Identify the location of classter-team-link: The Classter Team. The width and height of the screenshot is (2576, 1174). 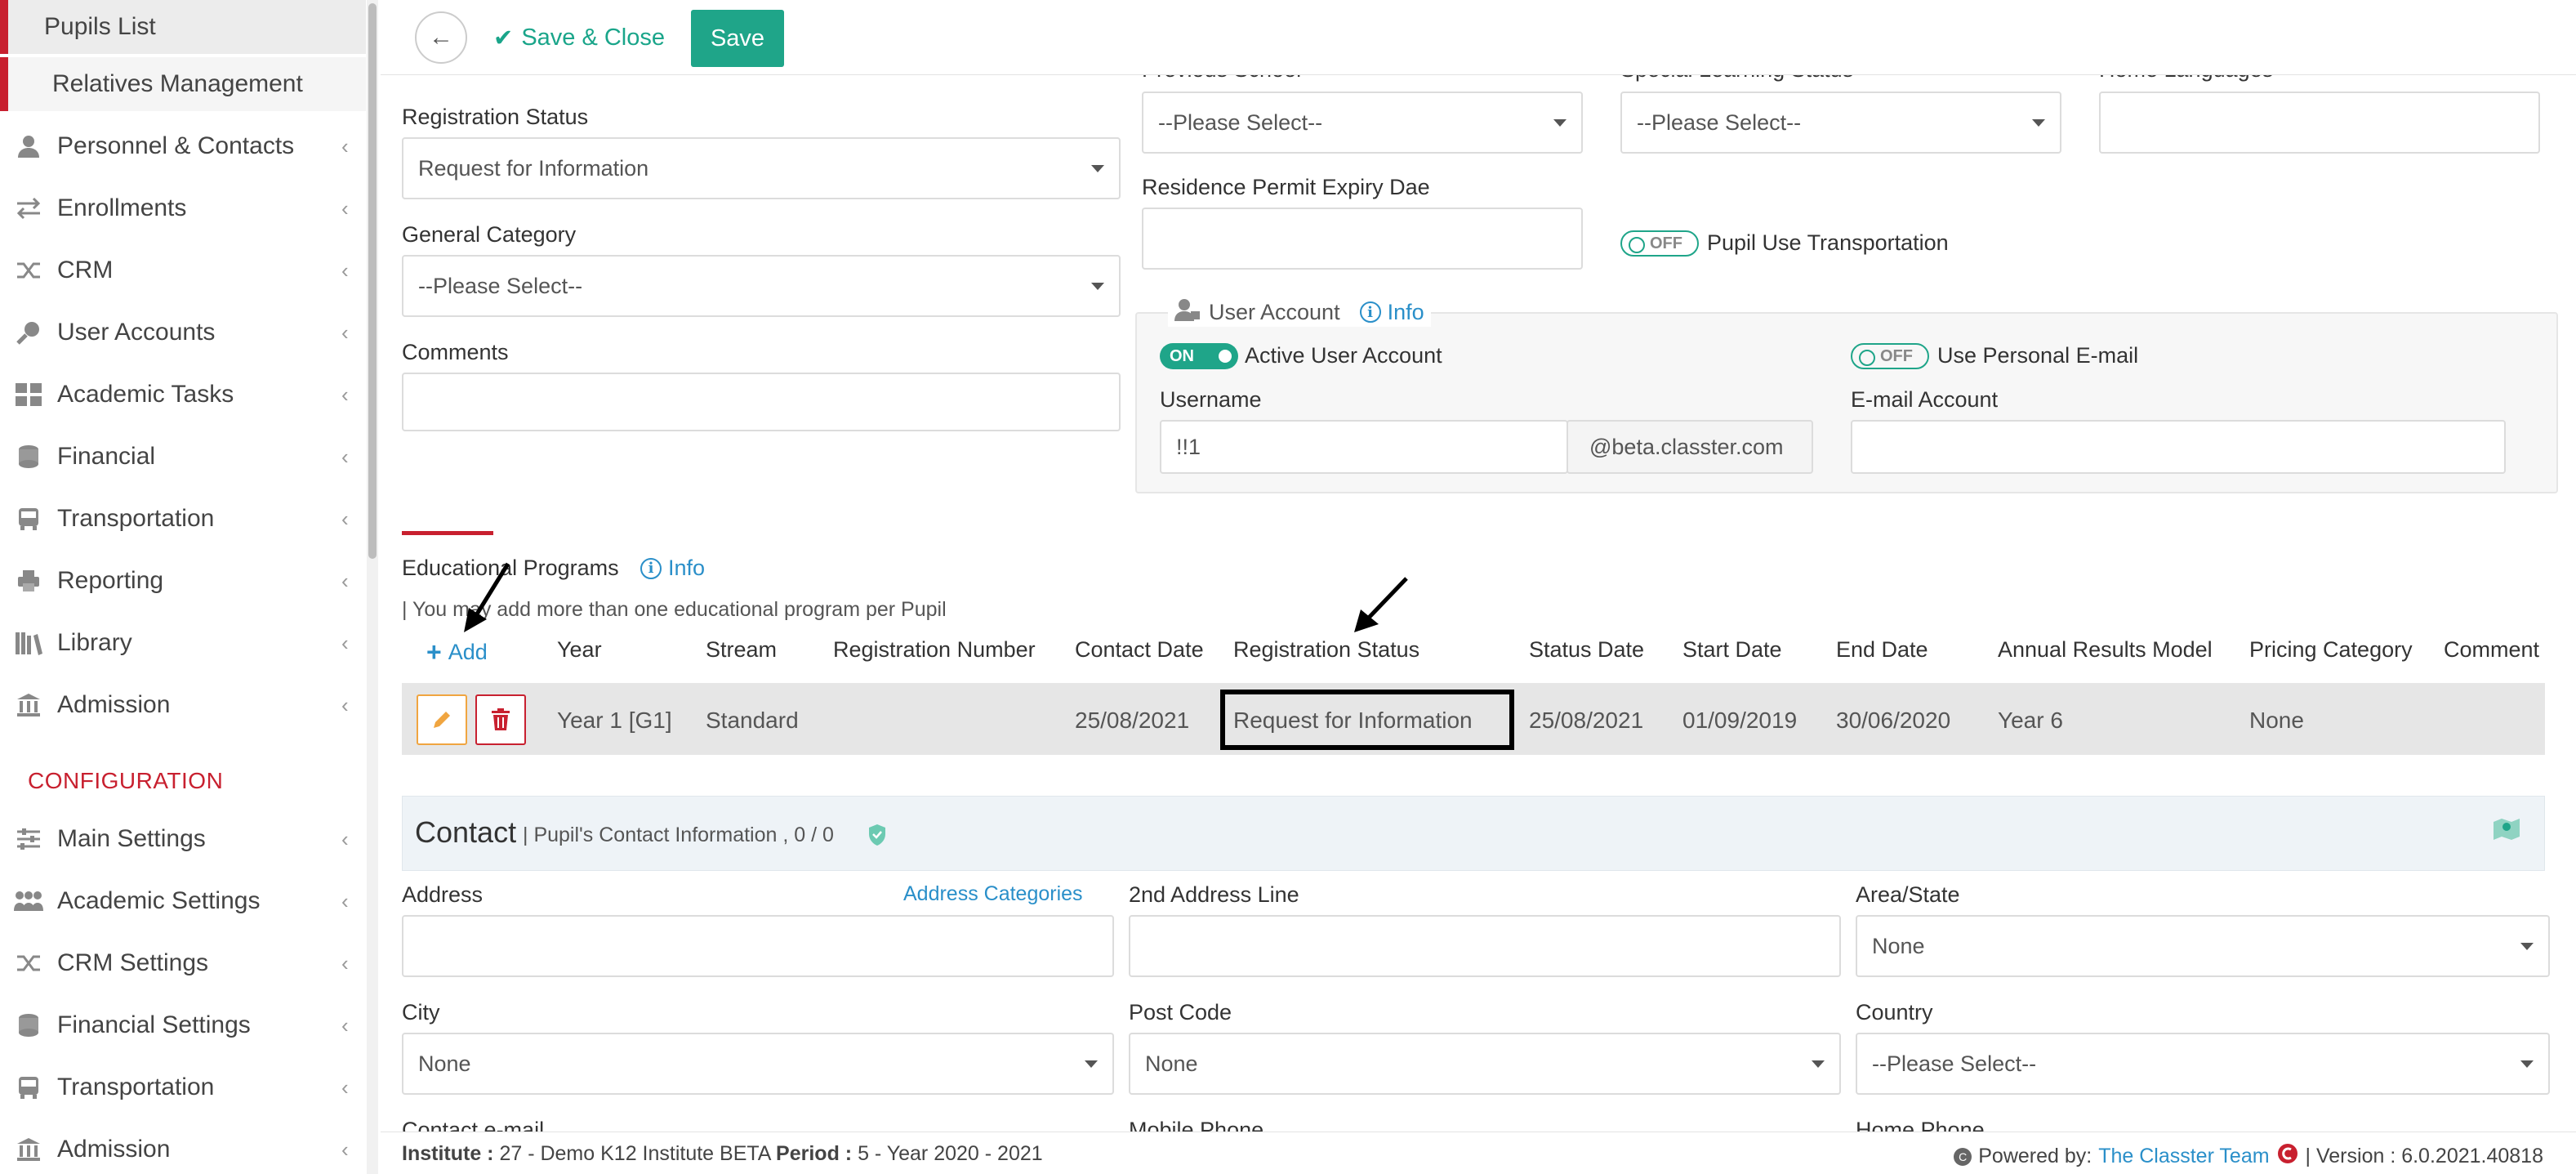
(2183, 1156).